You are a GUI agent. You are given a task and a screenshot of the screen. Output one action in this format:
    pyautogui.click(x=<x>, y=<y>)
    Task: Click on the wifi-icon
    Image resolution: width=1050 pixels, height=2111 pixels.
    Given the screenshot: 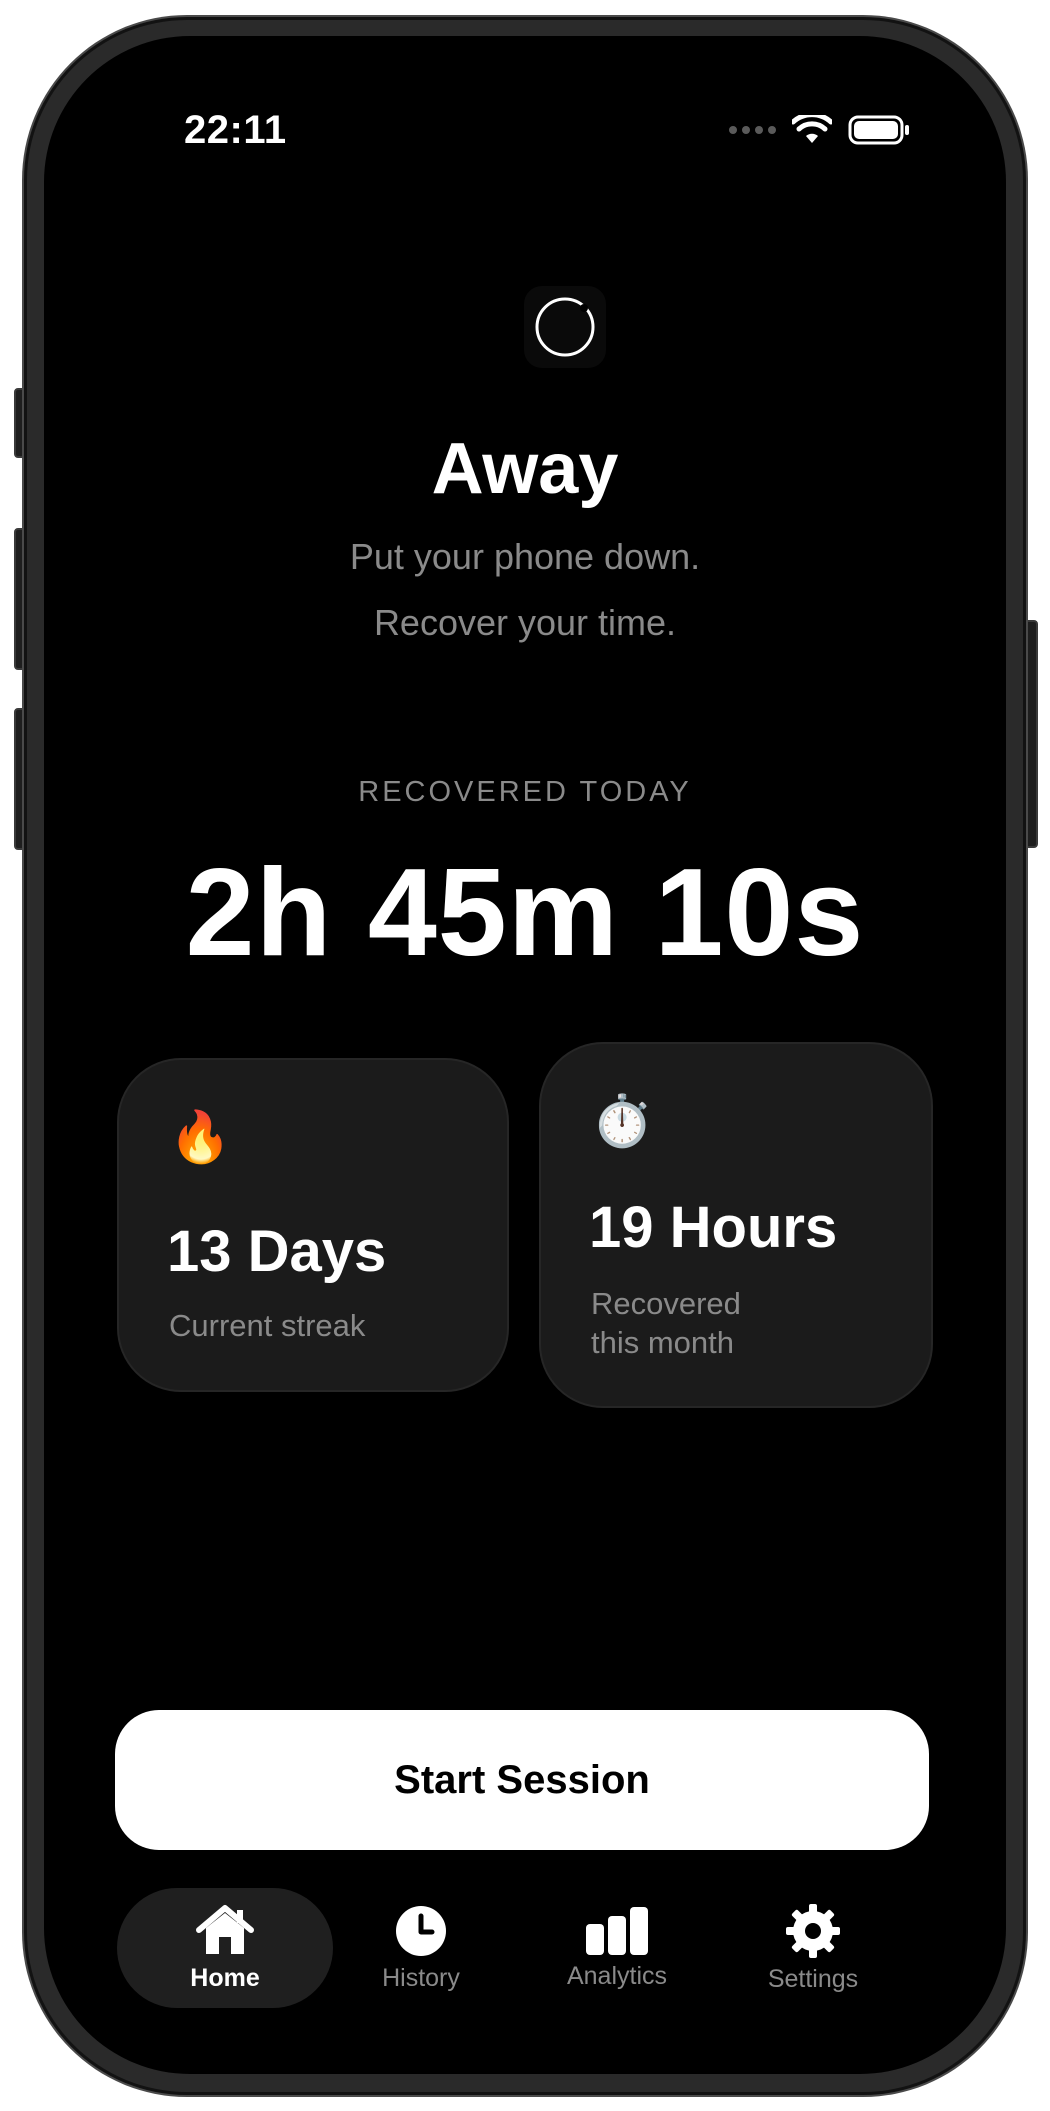 What is the action you would take?
    pyautogui.click(x=812, y=129)
    